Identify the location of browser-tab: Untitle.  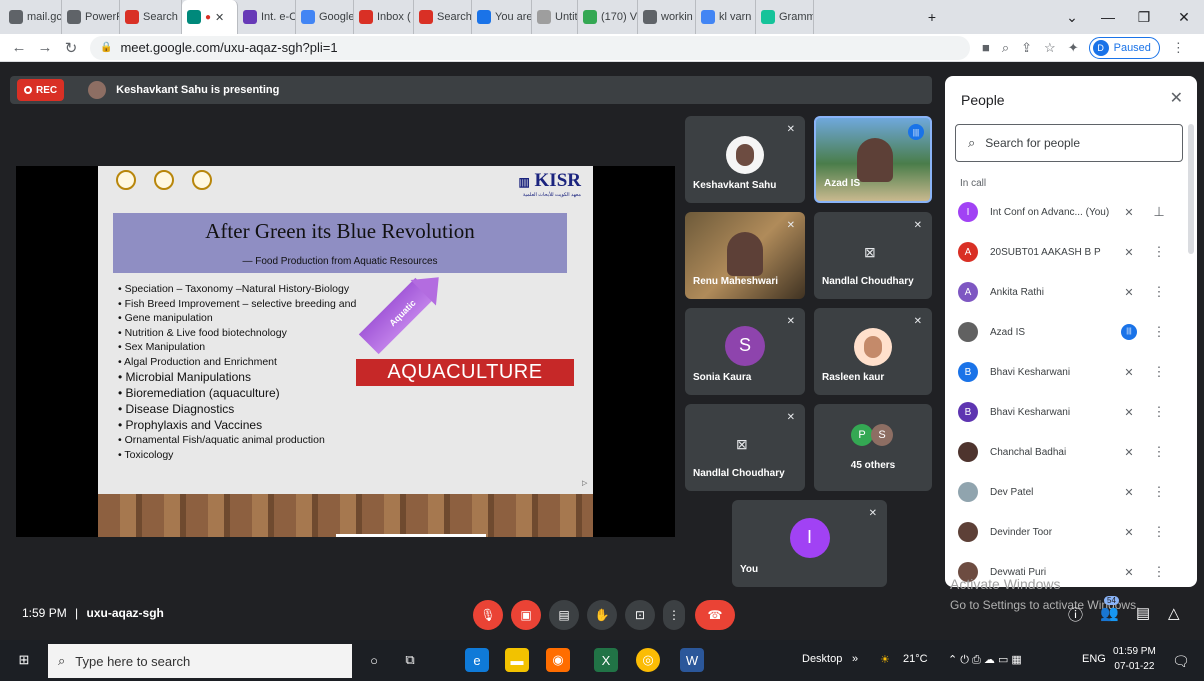
(555, 17).